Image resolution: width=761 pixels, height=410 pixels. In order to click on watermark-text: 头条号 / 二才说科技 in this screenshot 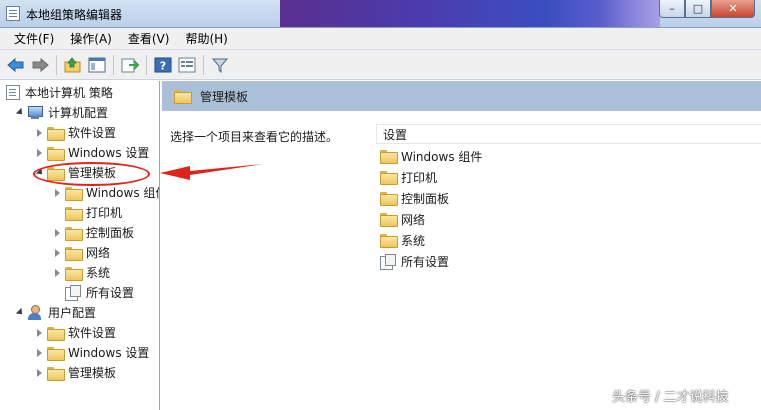, I will do `click(670, 397)`.